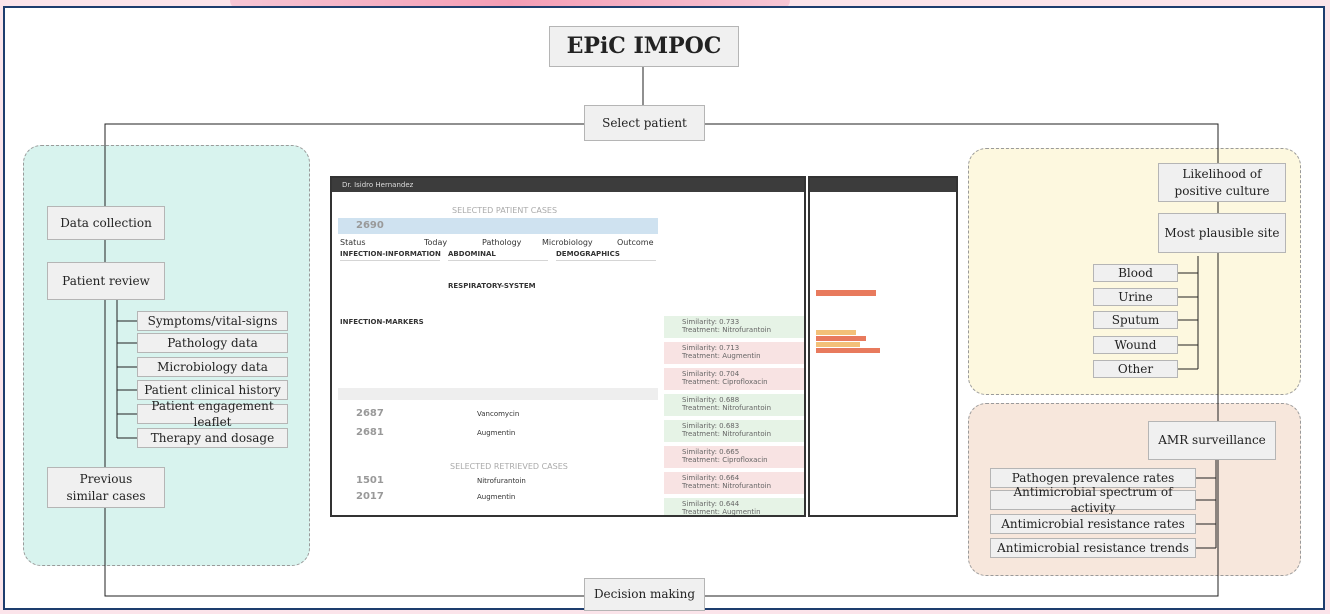  What do you see at coordinates (711, 348) in the screenshot?
I see `similarity: Similarity: 0.713` at bounding box center [711, 348].